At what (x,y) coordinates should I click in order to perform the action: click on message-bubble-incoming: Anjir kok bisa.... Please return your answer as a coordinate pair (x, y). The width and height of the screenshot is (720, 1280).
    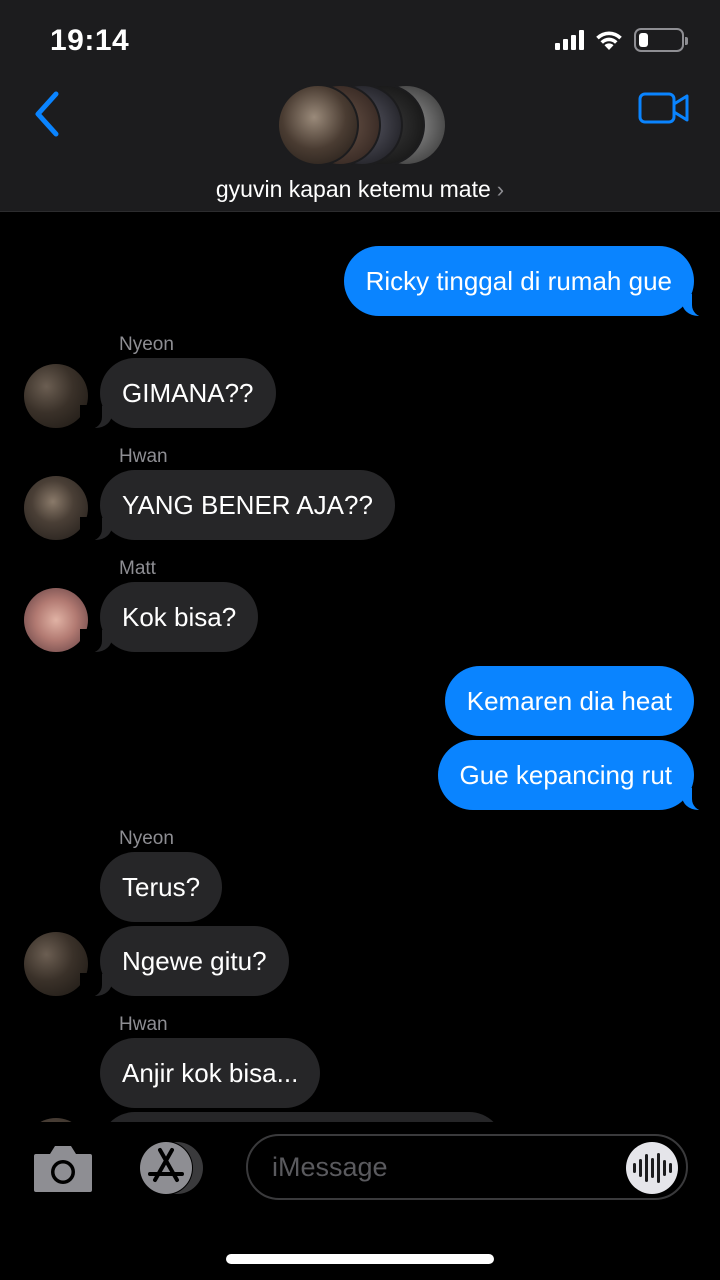
    Looking at the image, I should click on (210, 1073).